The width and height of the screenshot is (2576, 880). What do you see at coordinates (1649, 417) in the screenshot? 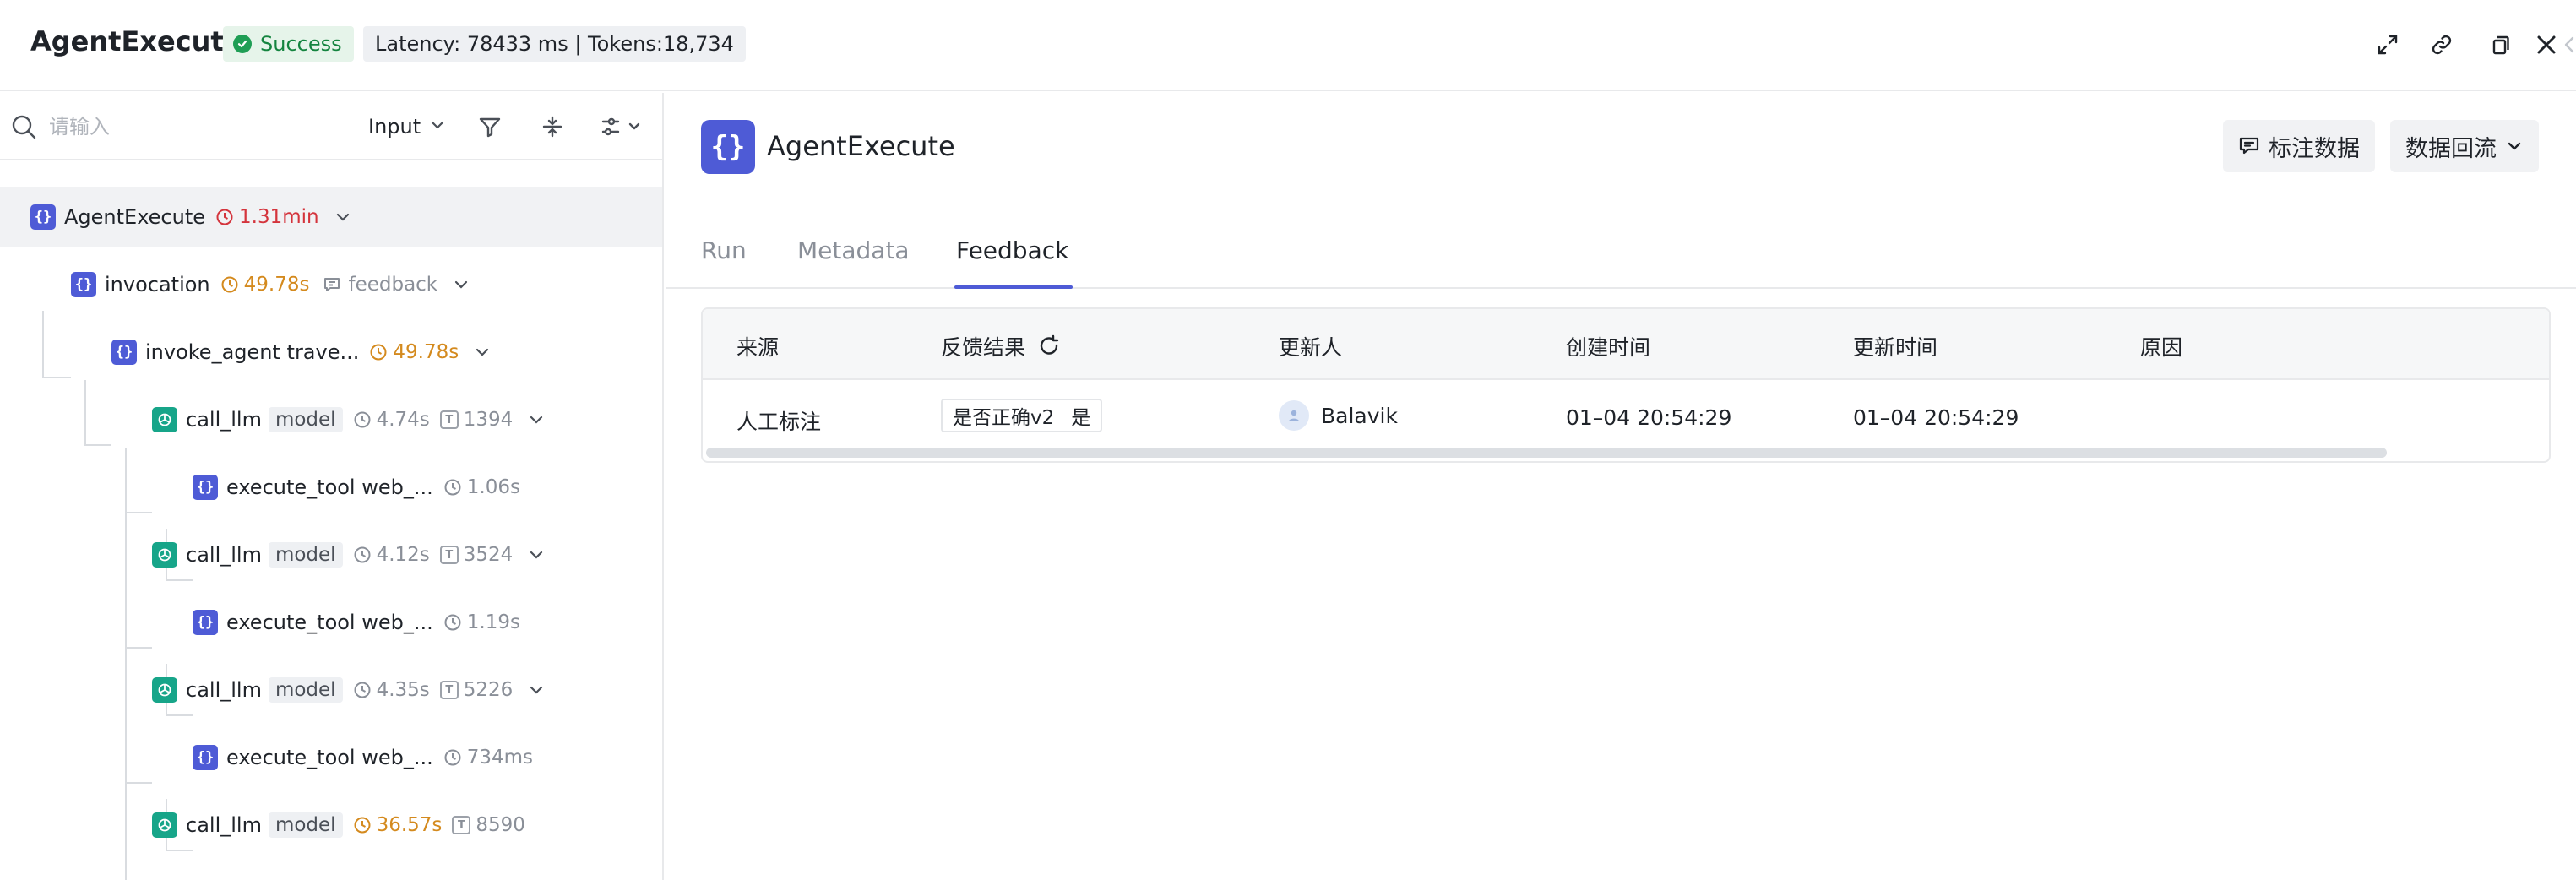
I see `cell-created: 01–04 20:54:29` at bounding box center [1649, 417].